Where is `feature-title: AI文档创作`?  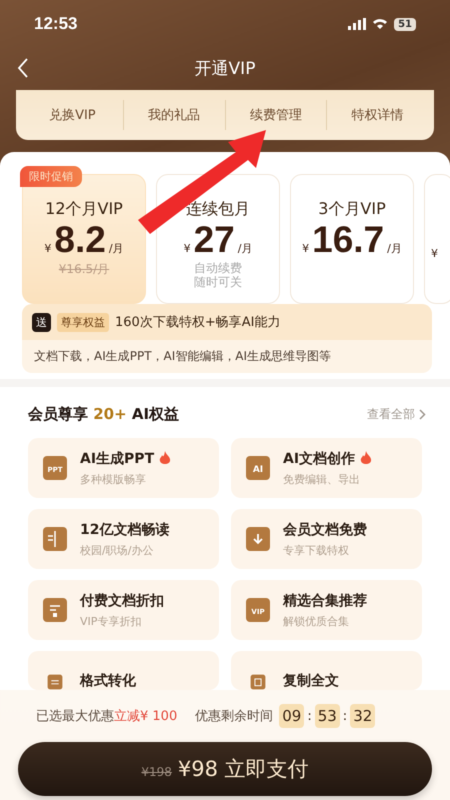
feature-title: AI文档创作 is located at coordinates (319, 459).